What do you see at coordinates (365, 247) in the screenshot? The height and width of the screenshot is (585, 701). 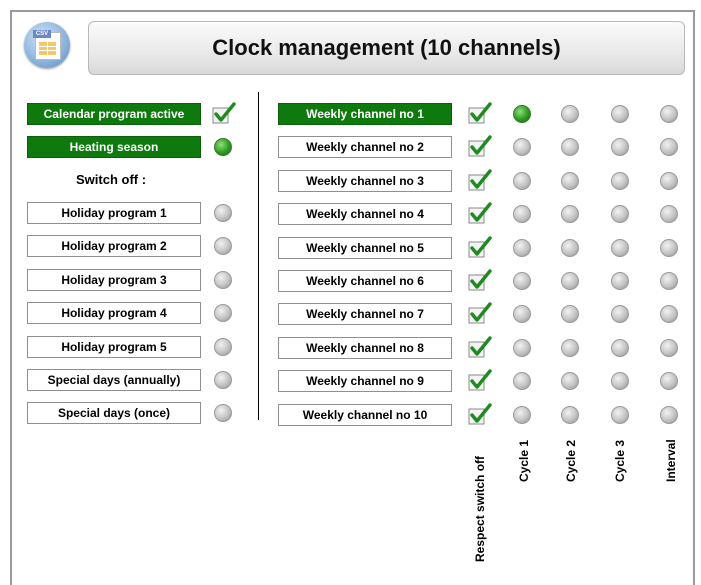 I see `weekly-channel-button: Weekly channel no 5` at bounding box center [365, 247].